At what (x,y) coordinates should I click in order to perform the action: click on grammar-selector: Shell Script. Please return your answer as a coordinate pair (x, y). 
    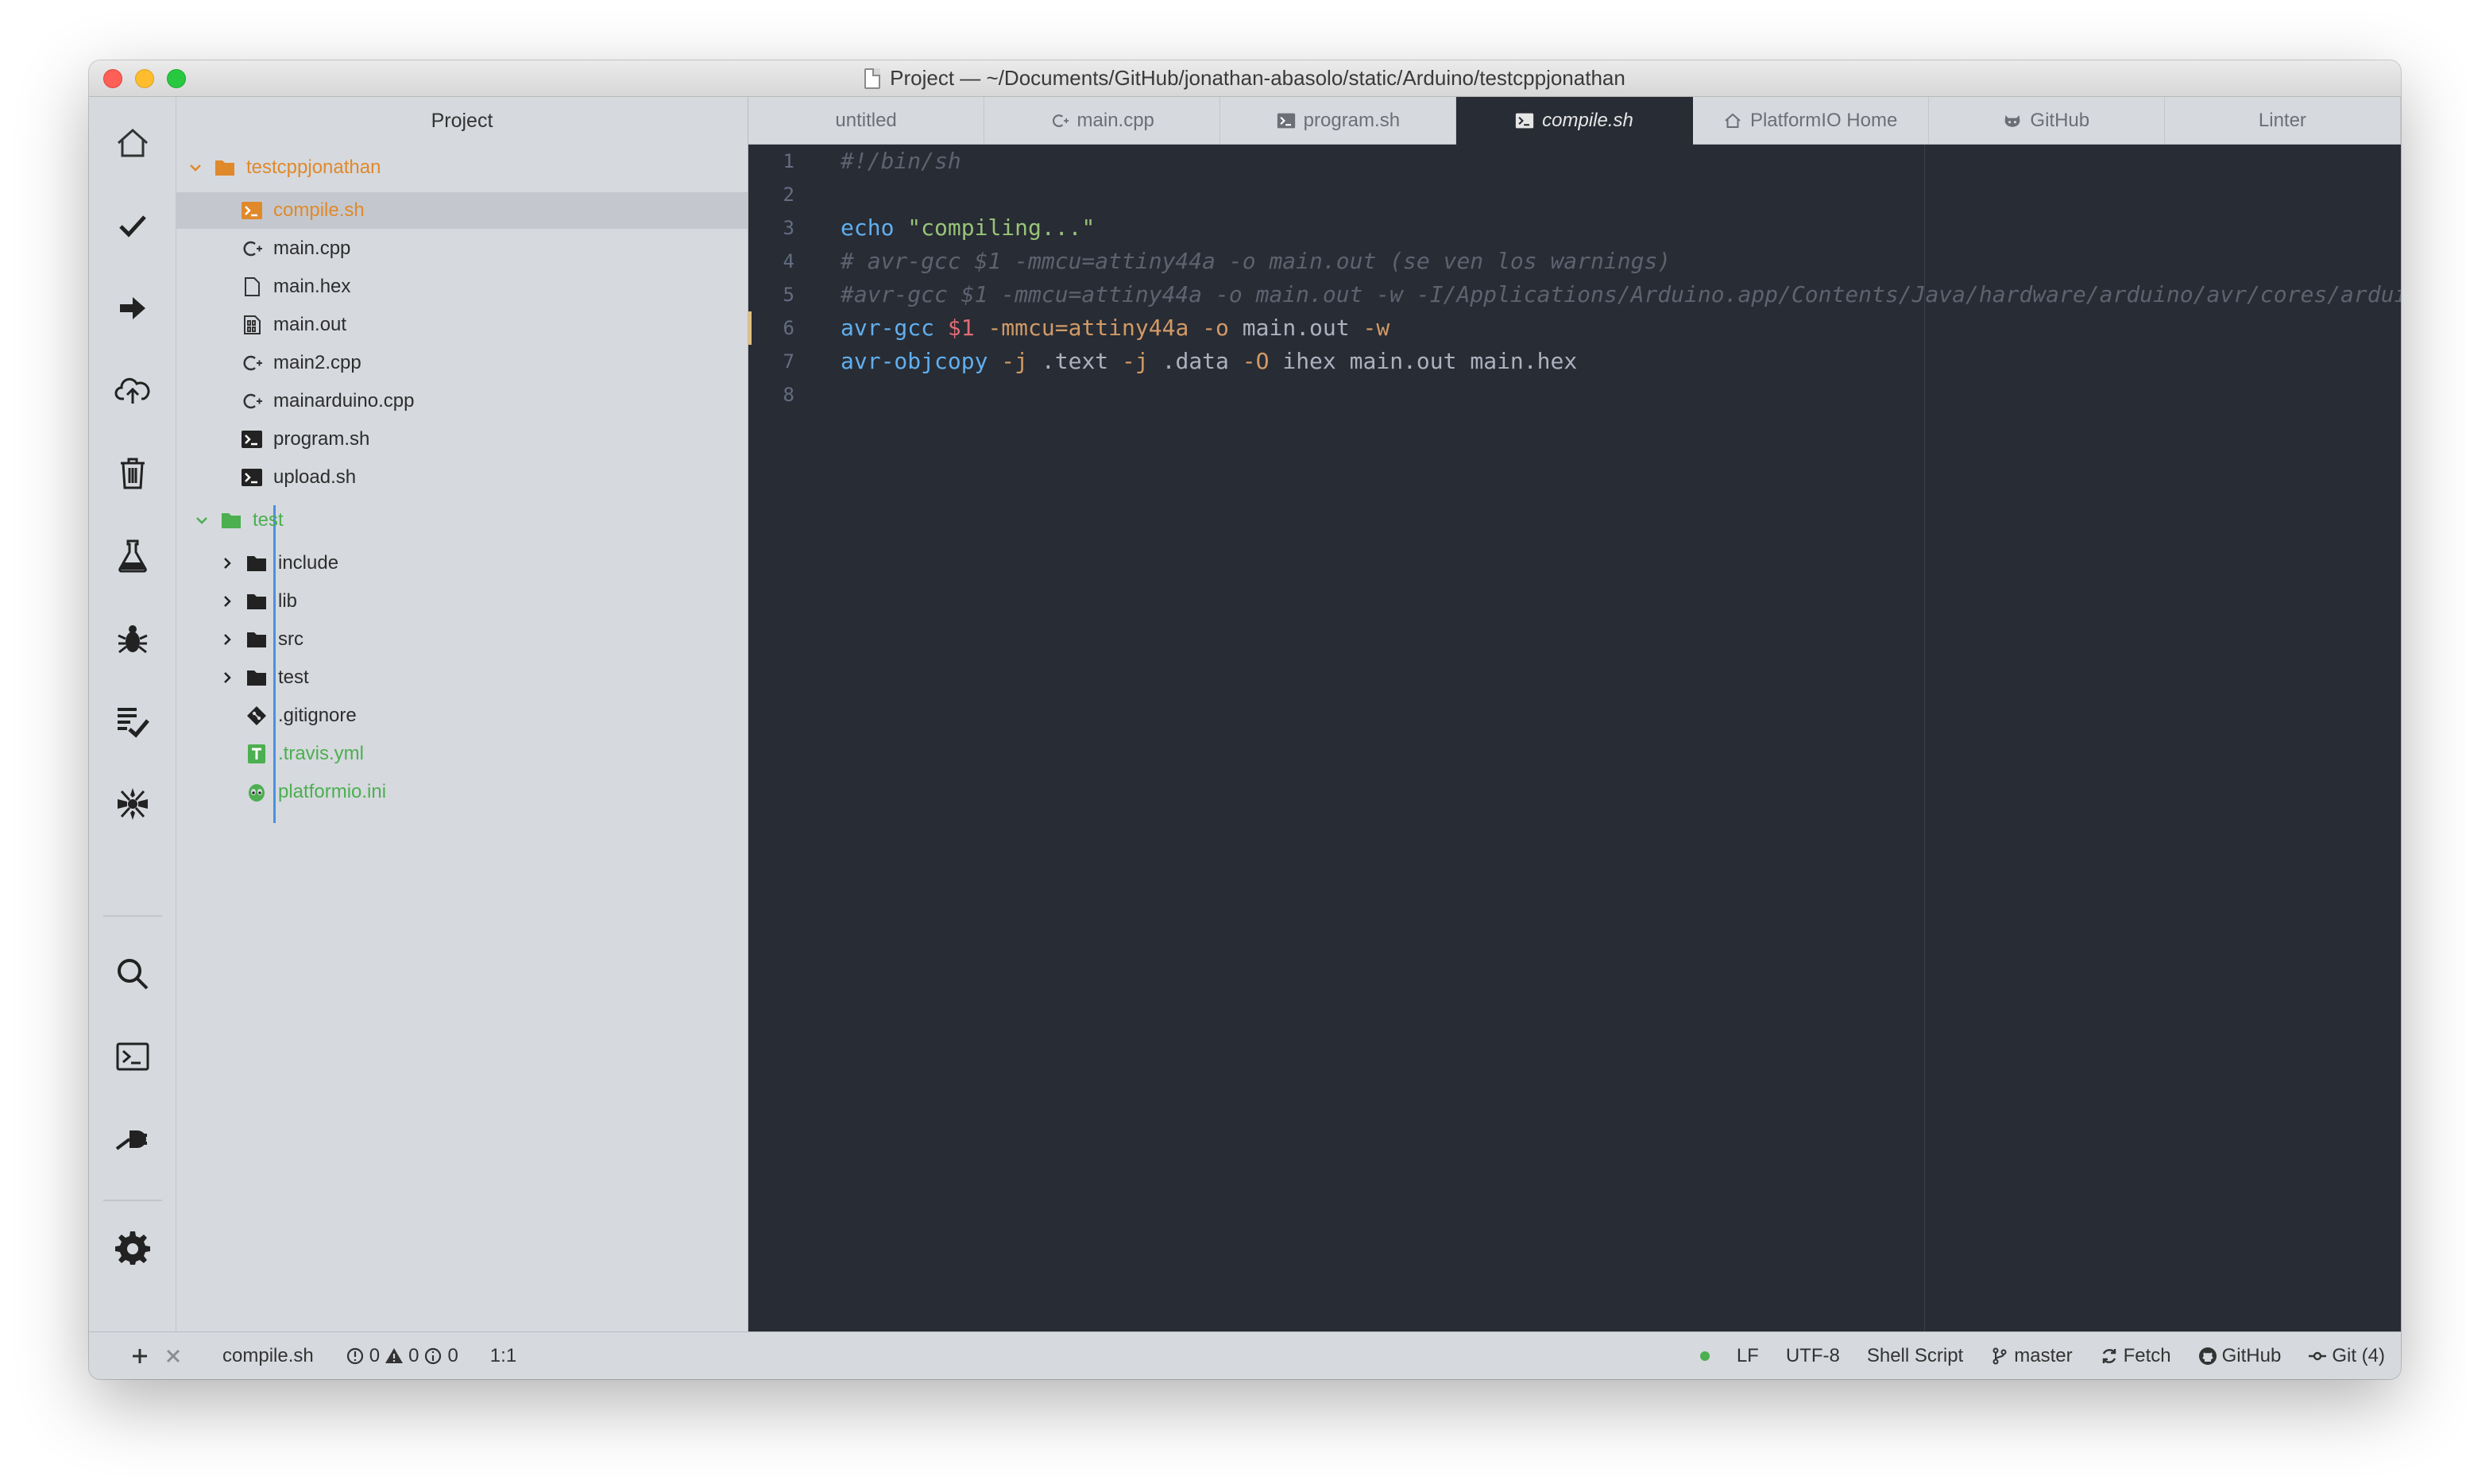
    Looking at the image, I should click on (1915, 1356).